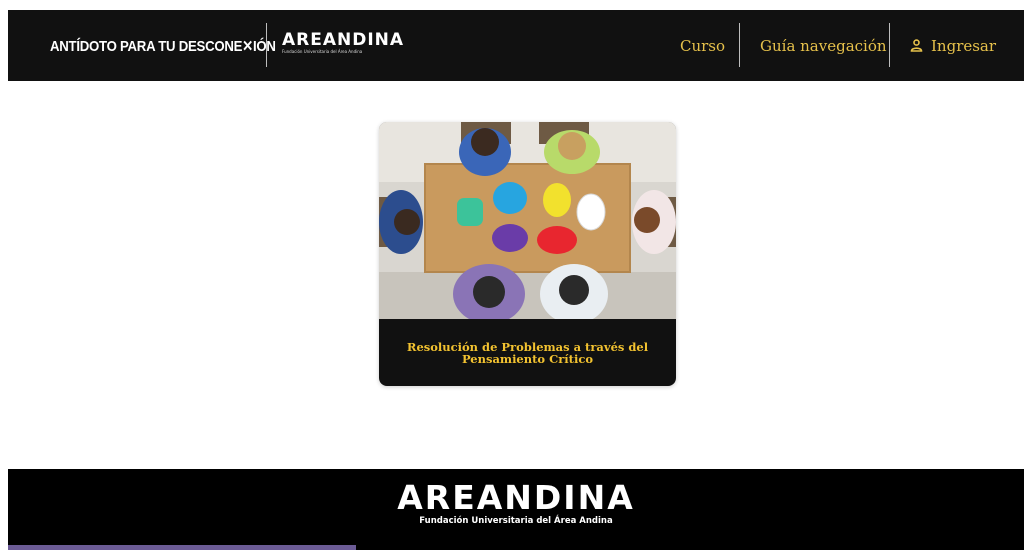 Image resolution: width=1032 pixels, height=550 pixels. What do you see at coordinates (527, 220) in the screenshot?
I see `course-image` at bounding box center [527, 220].